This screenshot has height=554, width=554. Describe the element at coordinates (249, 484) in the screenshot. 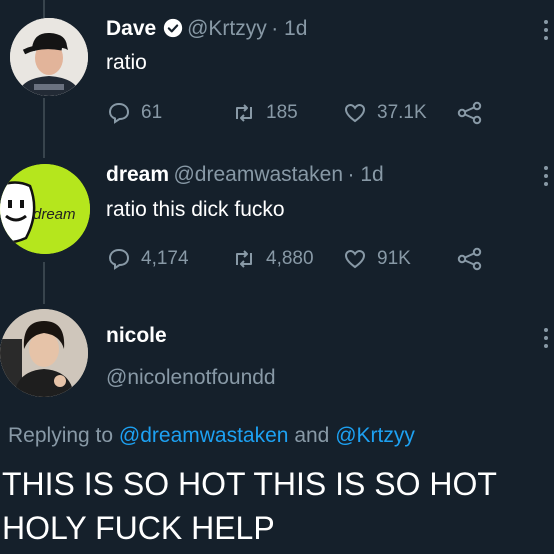

I see `reply-text-line-1: THIS IS SO HOT THIS IS SO HOT` at that location.